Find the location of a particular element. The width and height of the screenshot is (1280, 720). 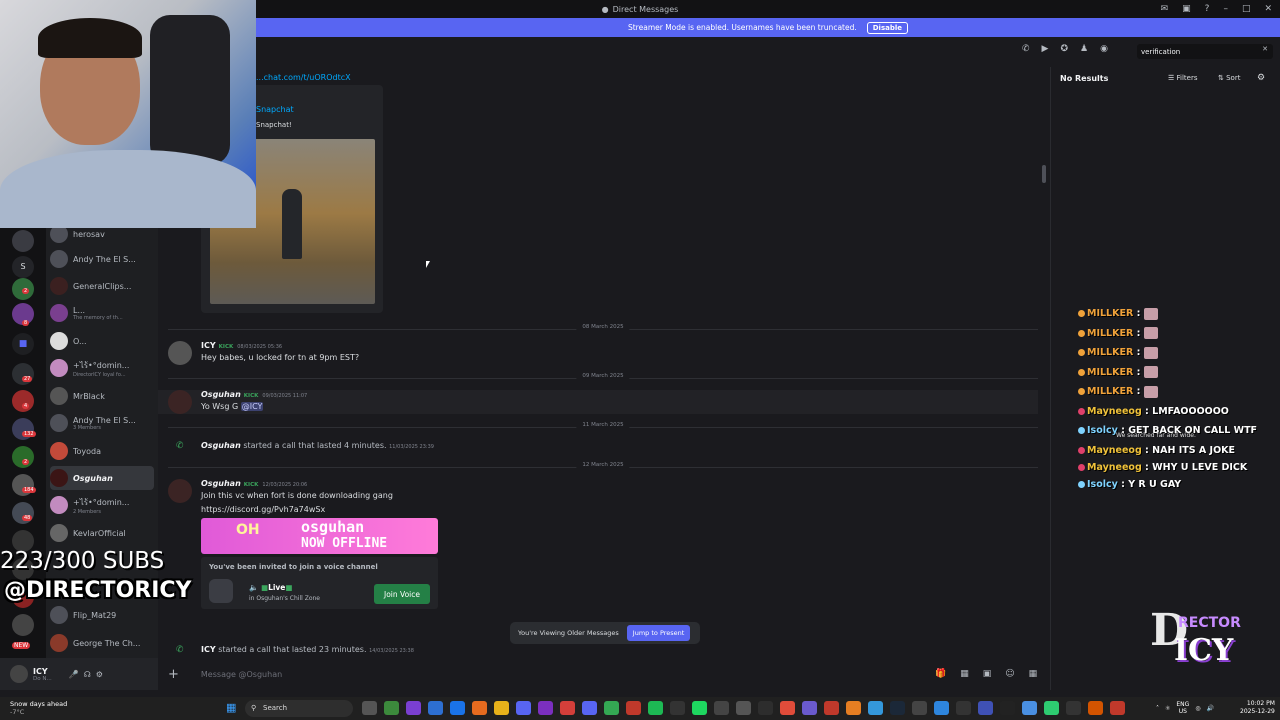

message-composer: + Message @Osguhan is located at coordinates (605, 674).